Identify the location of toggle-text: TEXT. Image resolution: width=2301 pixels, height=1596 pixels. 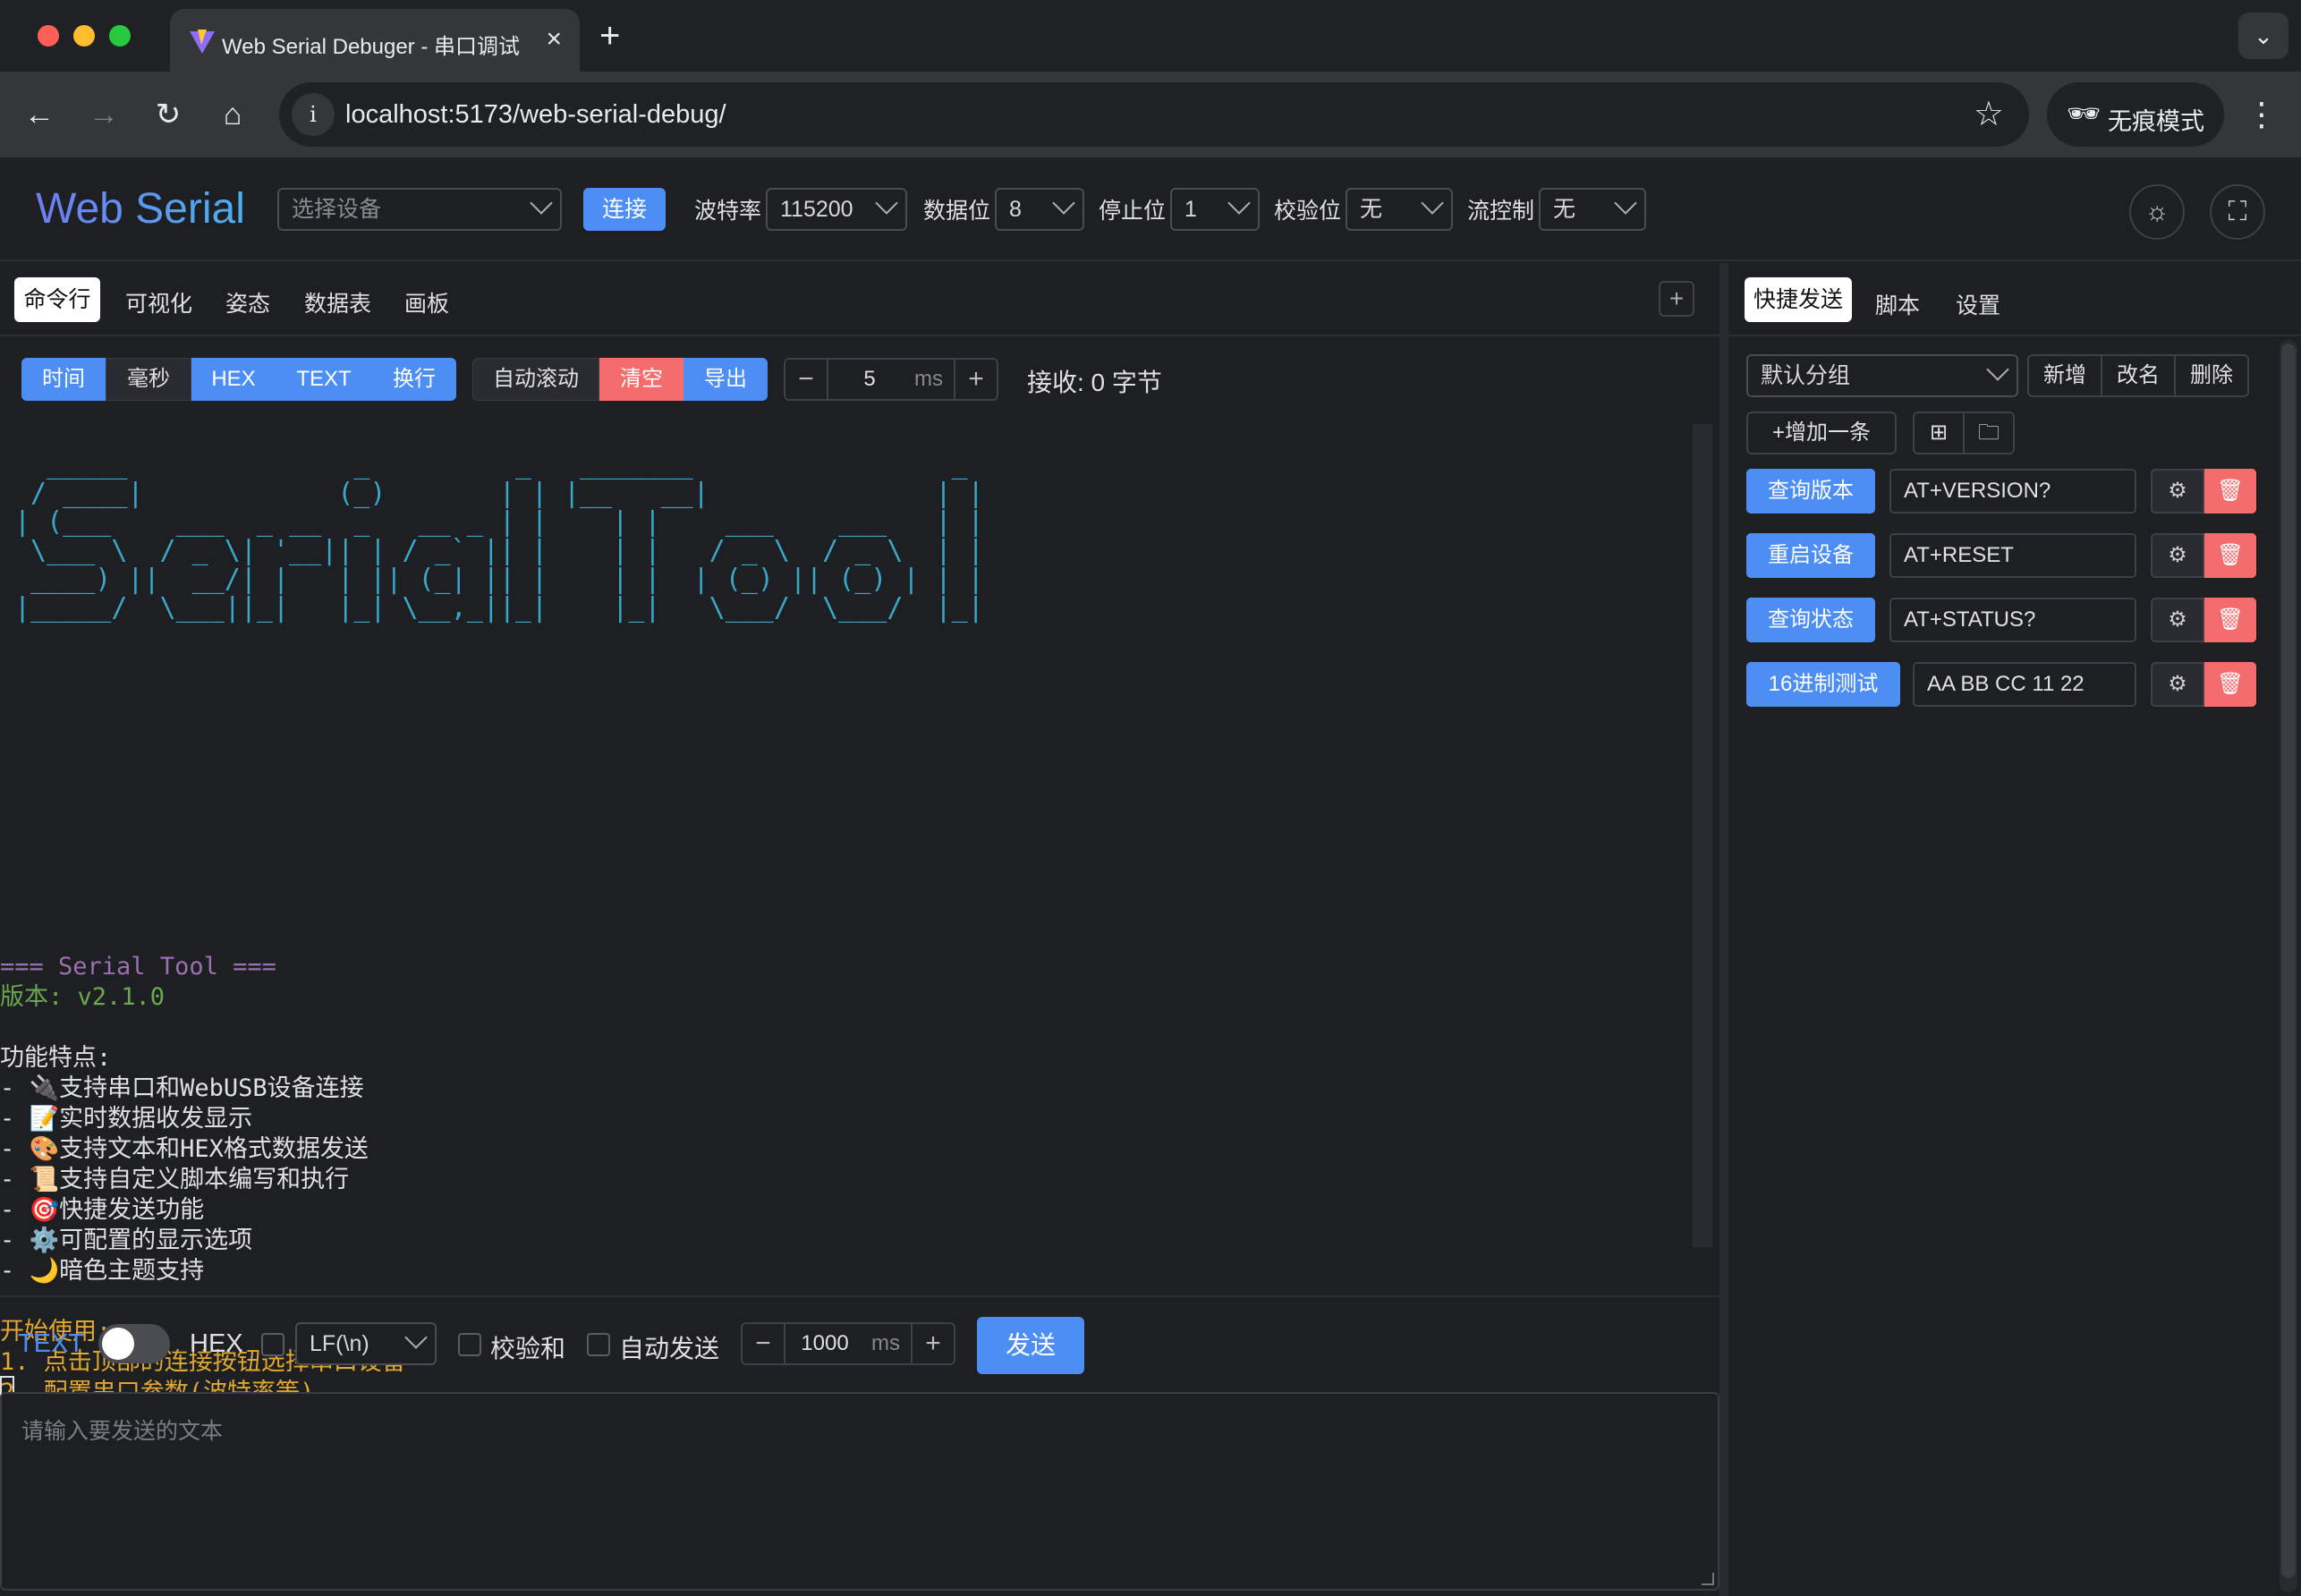
(324, 379).